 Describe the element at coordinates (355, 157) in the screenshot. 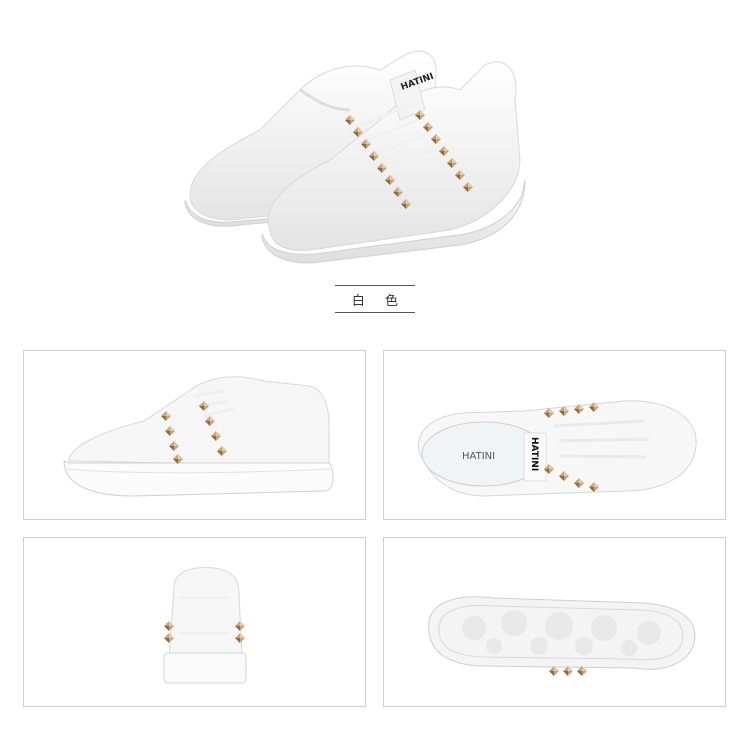

I see `hero-shoe-pair-image: HATINI` at that location.